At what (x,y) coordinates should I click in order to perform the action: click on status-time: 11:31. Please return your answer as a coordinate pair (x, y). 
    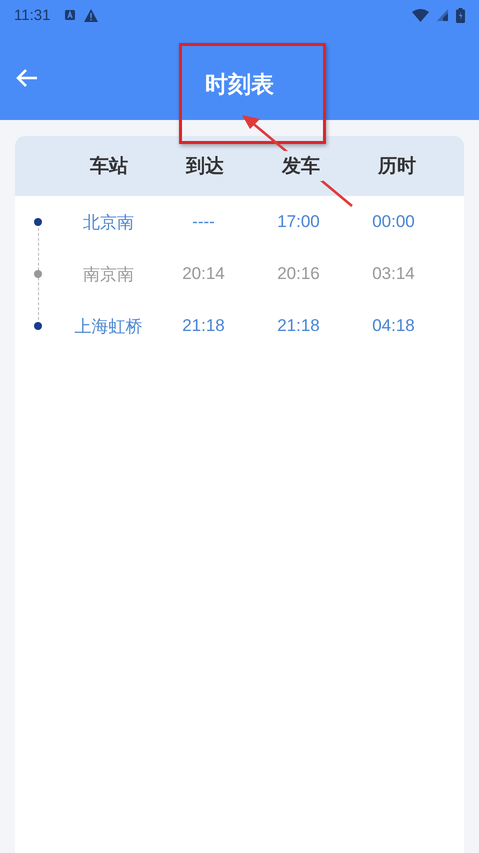
    Looking at the image, I should click on (32, 15).